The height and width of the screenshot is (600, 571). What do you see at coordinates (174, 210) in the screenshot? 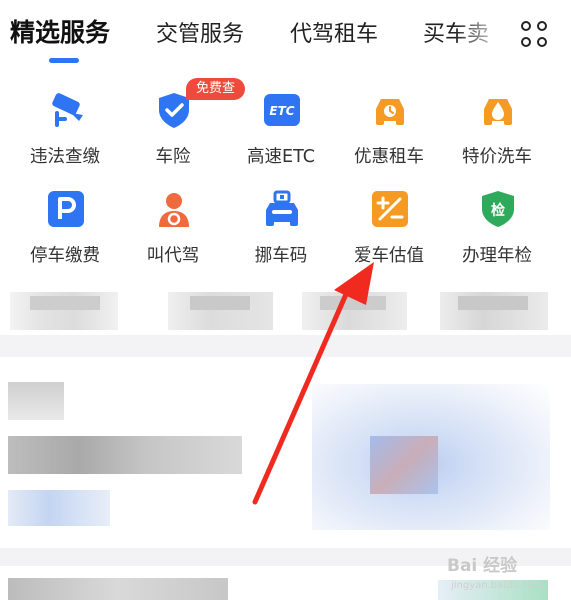
I see `driver-icon` at bounding box center [174, 210].